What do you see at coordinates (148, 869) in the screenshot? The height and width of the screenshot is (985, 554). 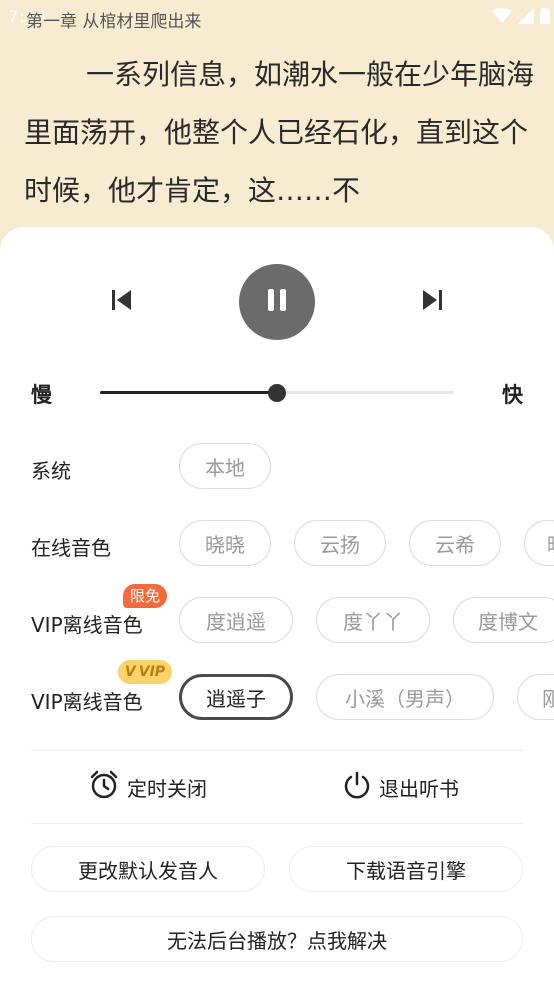 I see `change-default-speaker-button: 更改默认发音人` at bounding box center [148, 869].